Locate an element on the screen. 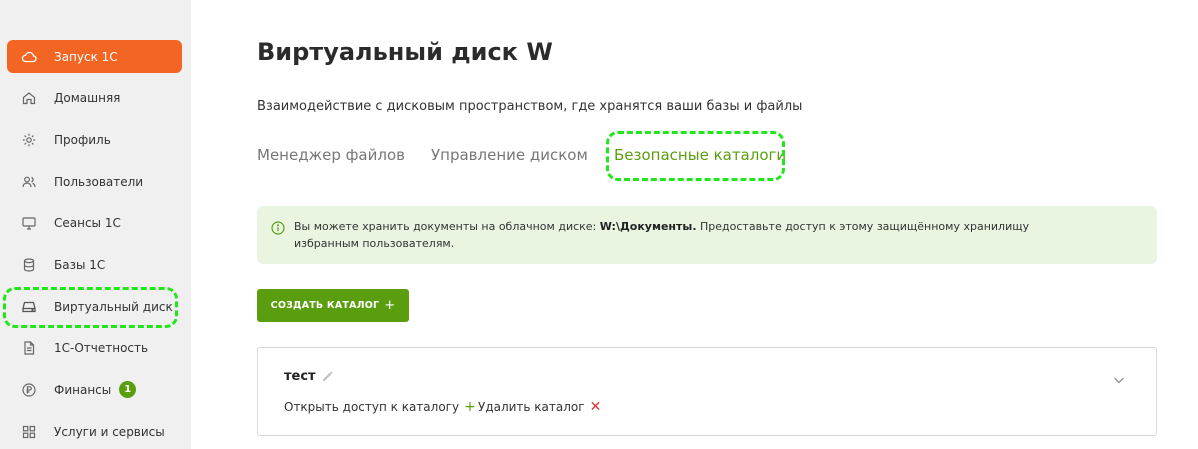 This screenshot has width=1198, height=449. sidebar-item-label: Запуск 1С is located at coordinates (86, 56).